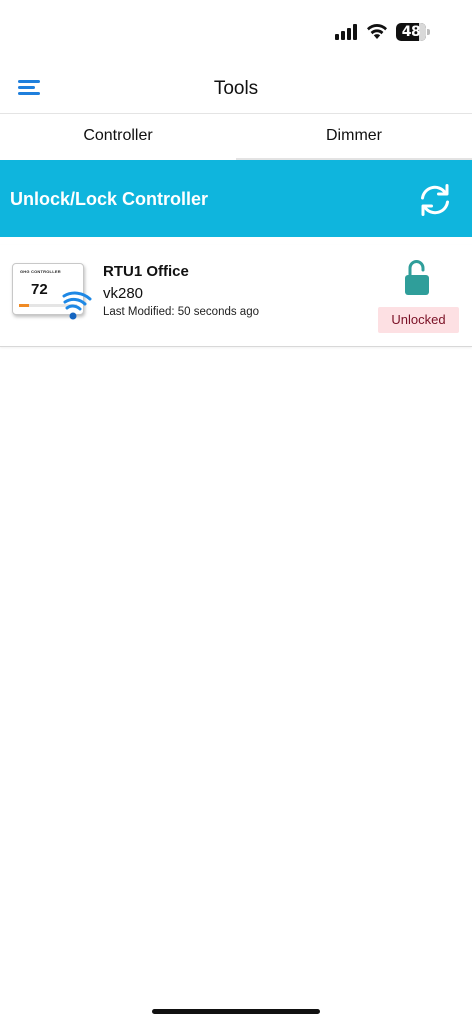 This screenshot has height=1024, width=472. I want to click on home-indicator, so click(236, 1011).